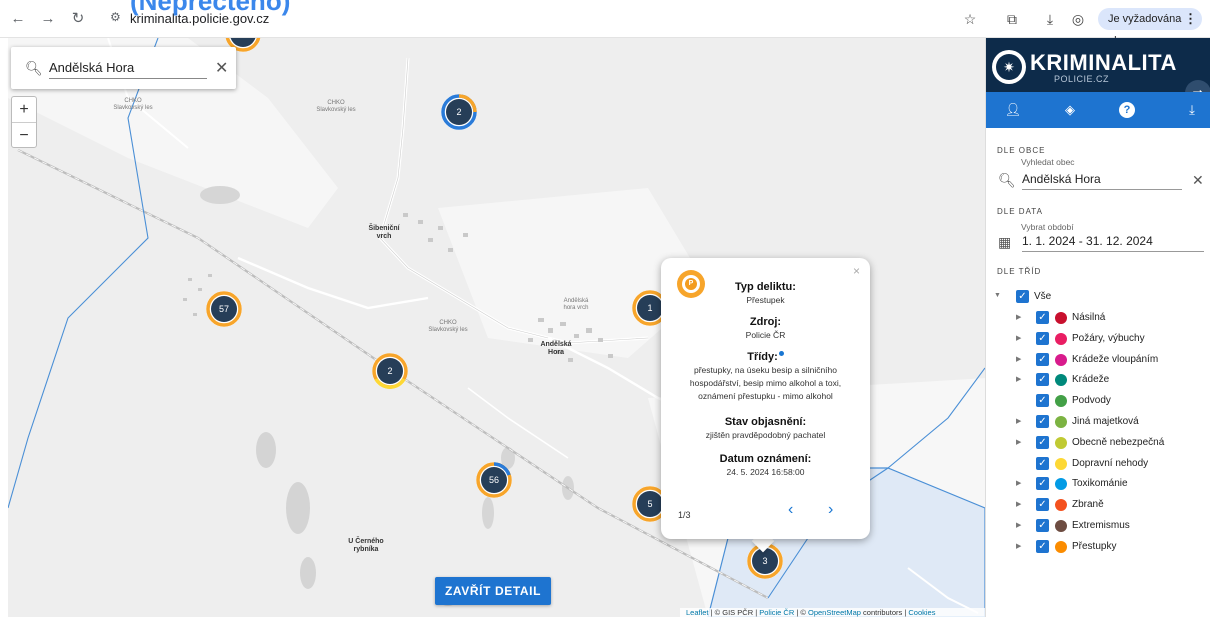 The height and width of the screenshot is (617, 1210). Describe the element at coordinates (118, 18) in the screenshot. I see `site-settings-icon: ⚙` at that location.